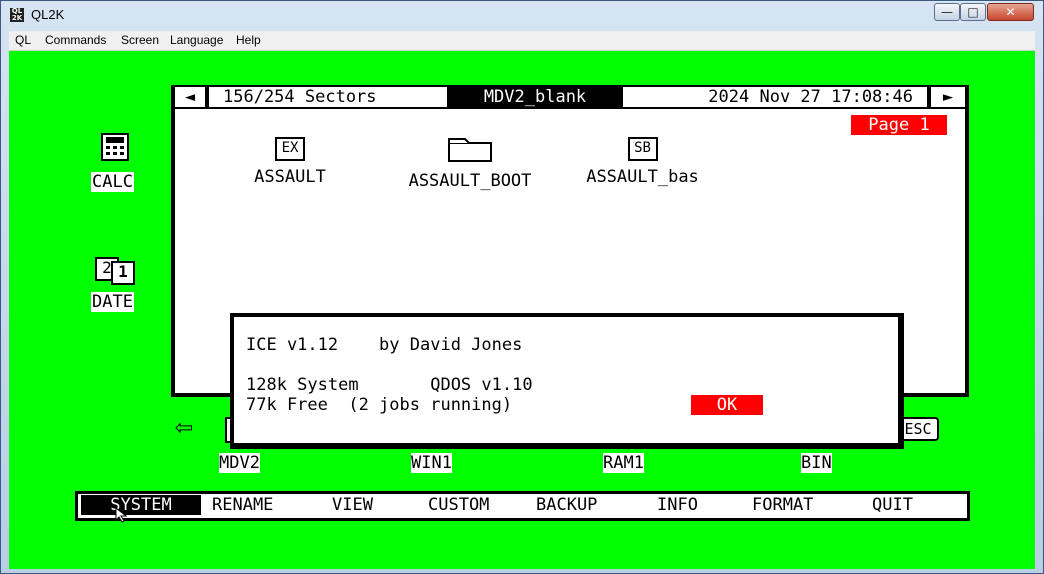 The width and height of the screenshot is (1044, 574). I want to click on menu-custom: CUSTOM, so click(458, 505).